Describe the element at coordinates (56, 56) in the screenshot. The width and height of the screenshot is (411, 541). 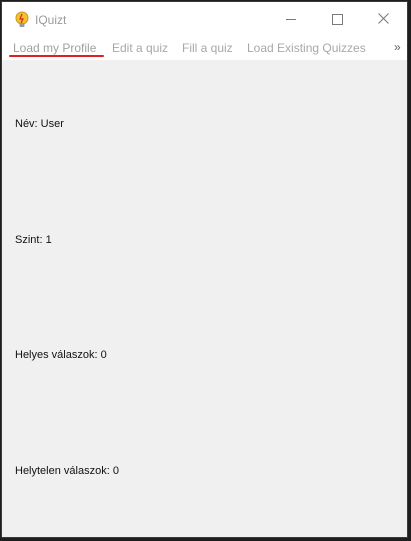
I see `active-tab-indicator` at that location.